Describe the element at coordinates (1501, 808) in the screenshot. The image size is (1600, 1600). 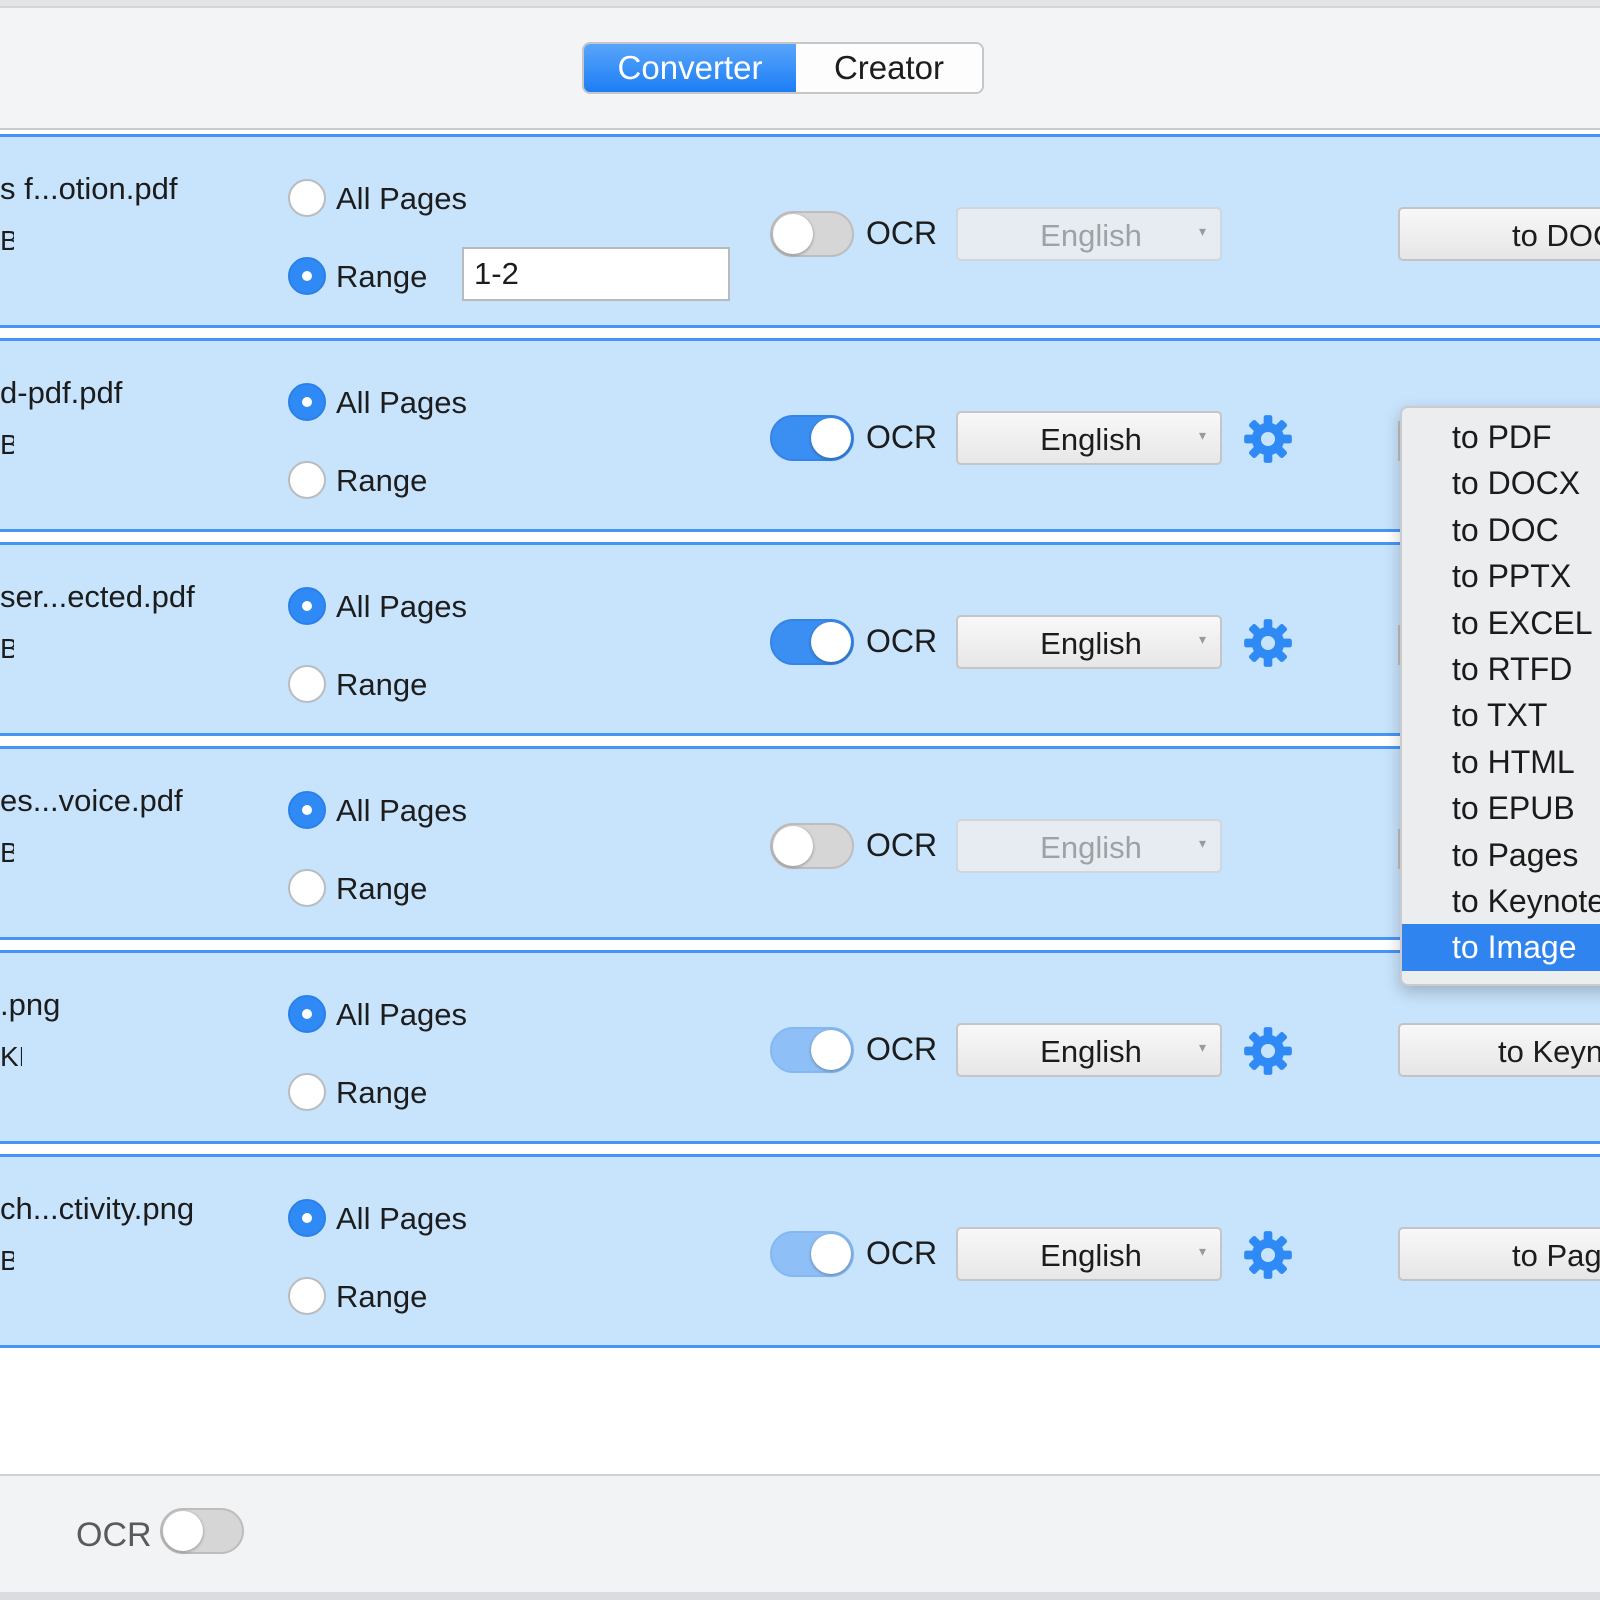
I see `menu-item-to-epub: to EPUB` at that location.